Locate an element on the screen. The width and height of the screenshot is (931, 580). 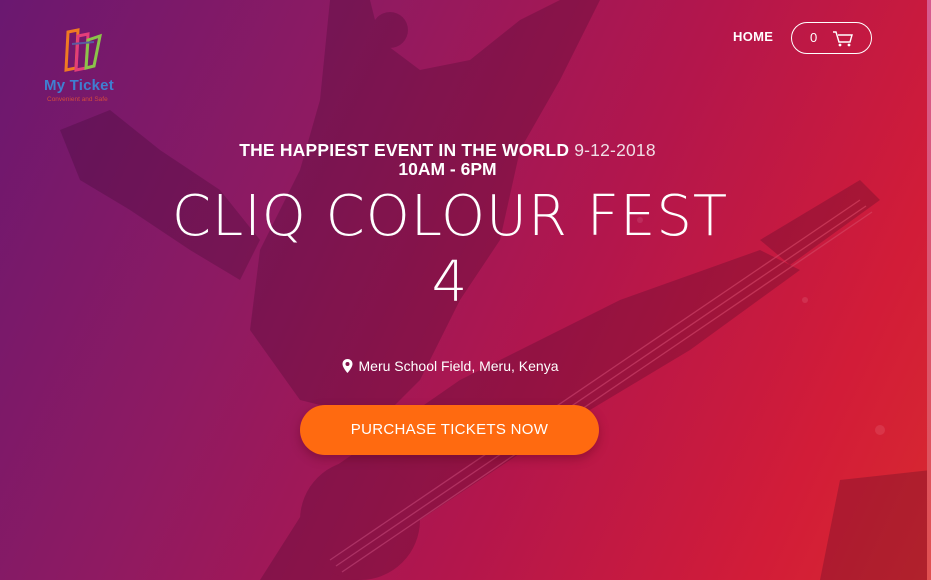
shopping-cart-icon is located at coordinates (843, 39).